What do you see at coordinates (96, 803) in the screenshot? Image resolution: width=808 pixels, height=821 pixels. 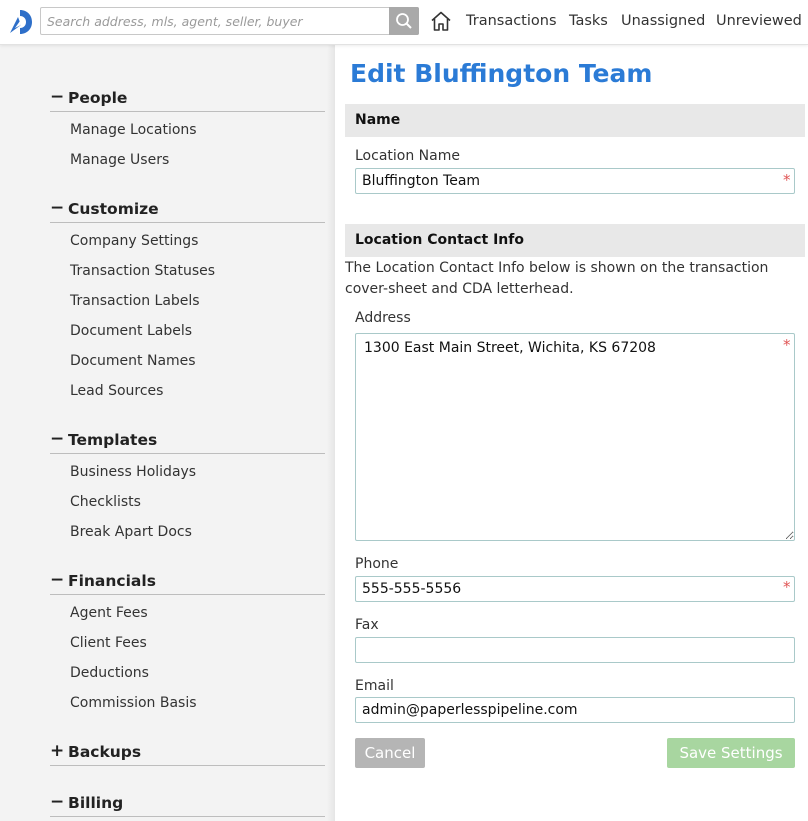 I see `sidebar-section-title: Billing` at bounding box center [96, 803].